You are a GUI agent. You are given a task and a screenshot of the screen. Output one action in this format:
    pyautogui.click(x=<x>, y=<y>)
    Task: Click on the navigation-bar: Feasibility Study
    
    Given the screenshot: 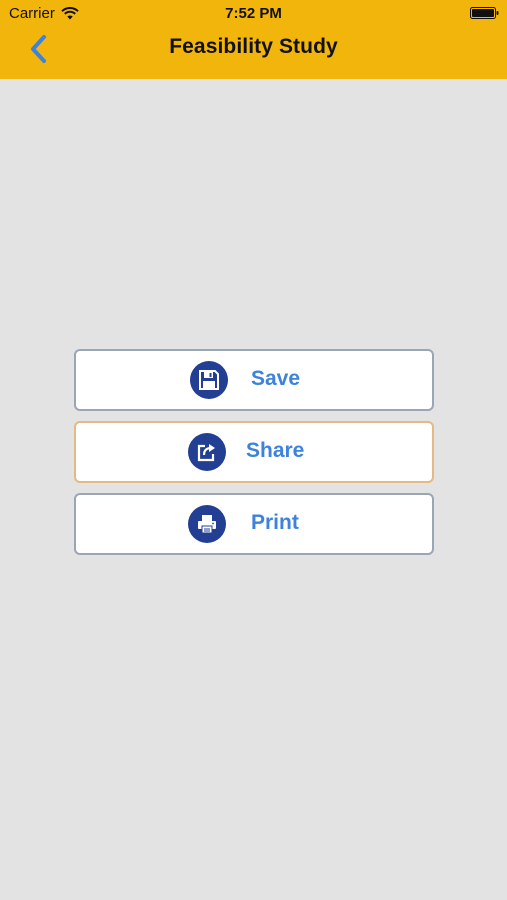 What is the action you would take?
    pyautogui.click(x=253, y=53)
    